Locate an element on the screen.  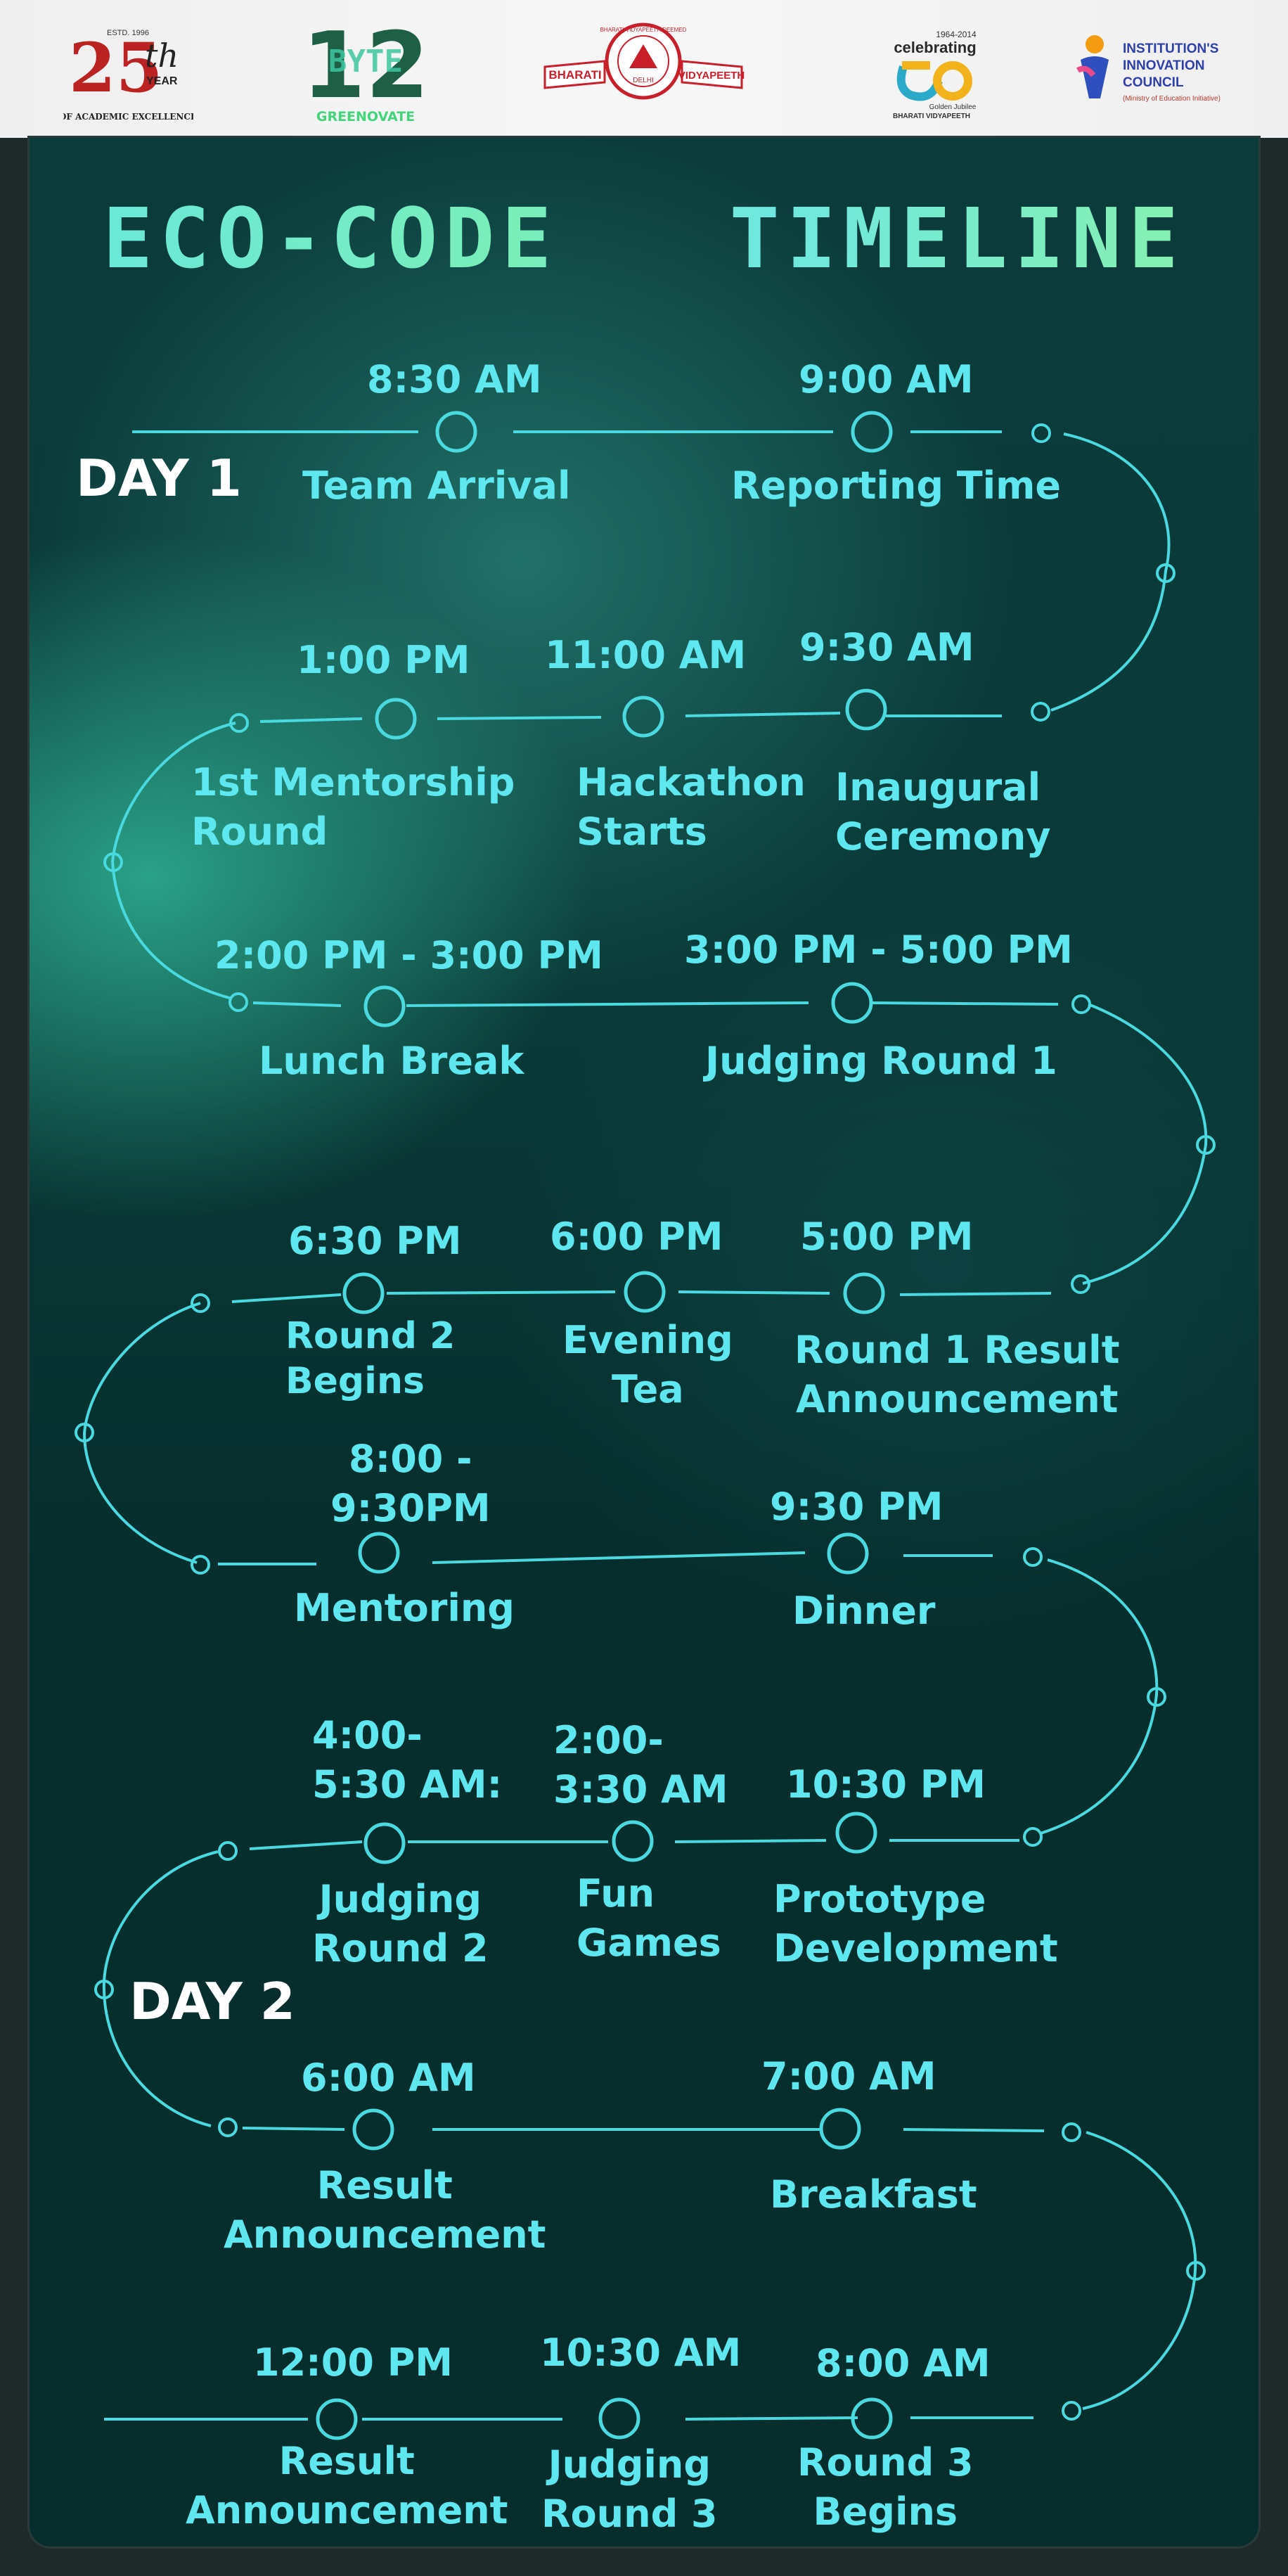
event-label-result-announcement-day2: Result Announcement is located at coordinates (385, 2210).